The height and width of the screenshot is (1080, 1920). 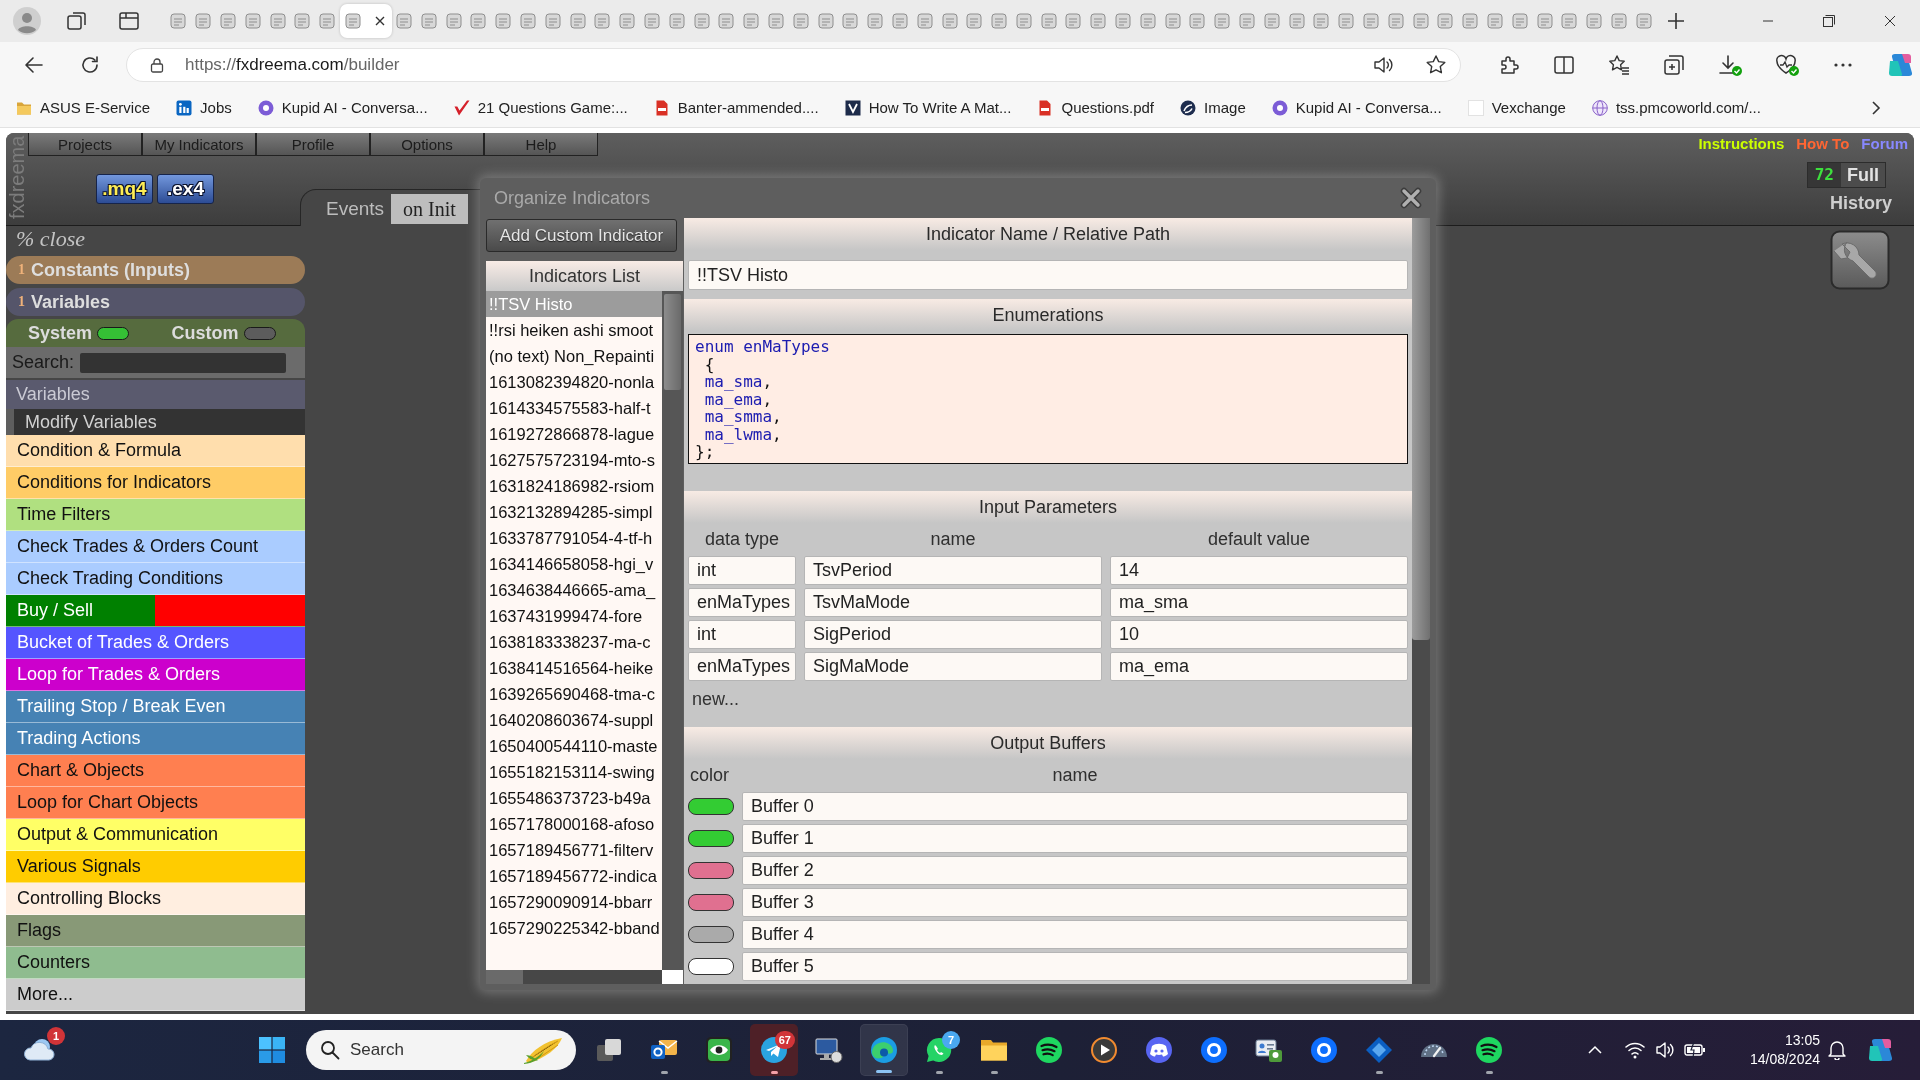 What do you see at coordinates (574, 928) in the screenshot?
I see `list-item: 1657290225342-bband` at bounding box center [574, 928].